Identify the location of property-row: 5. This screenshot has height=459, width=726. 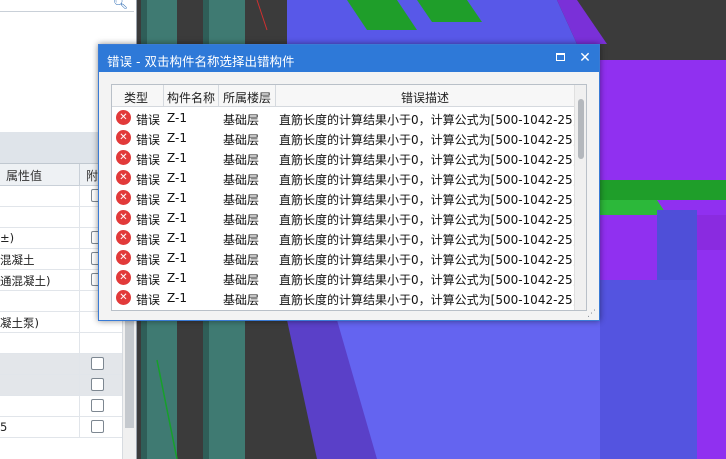
(61, 427).